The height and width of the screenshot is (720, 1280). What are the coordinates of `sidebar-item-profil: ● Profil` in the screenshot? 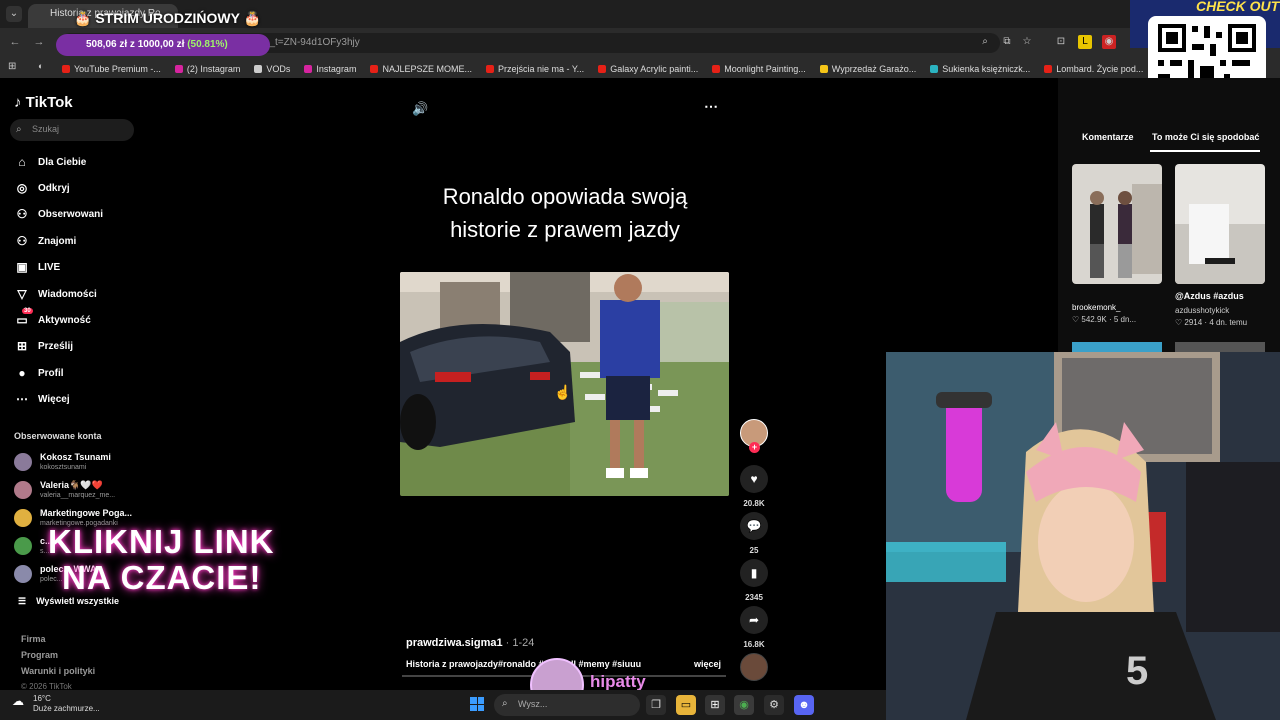 It's located at (84, 373).